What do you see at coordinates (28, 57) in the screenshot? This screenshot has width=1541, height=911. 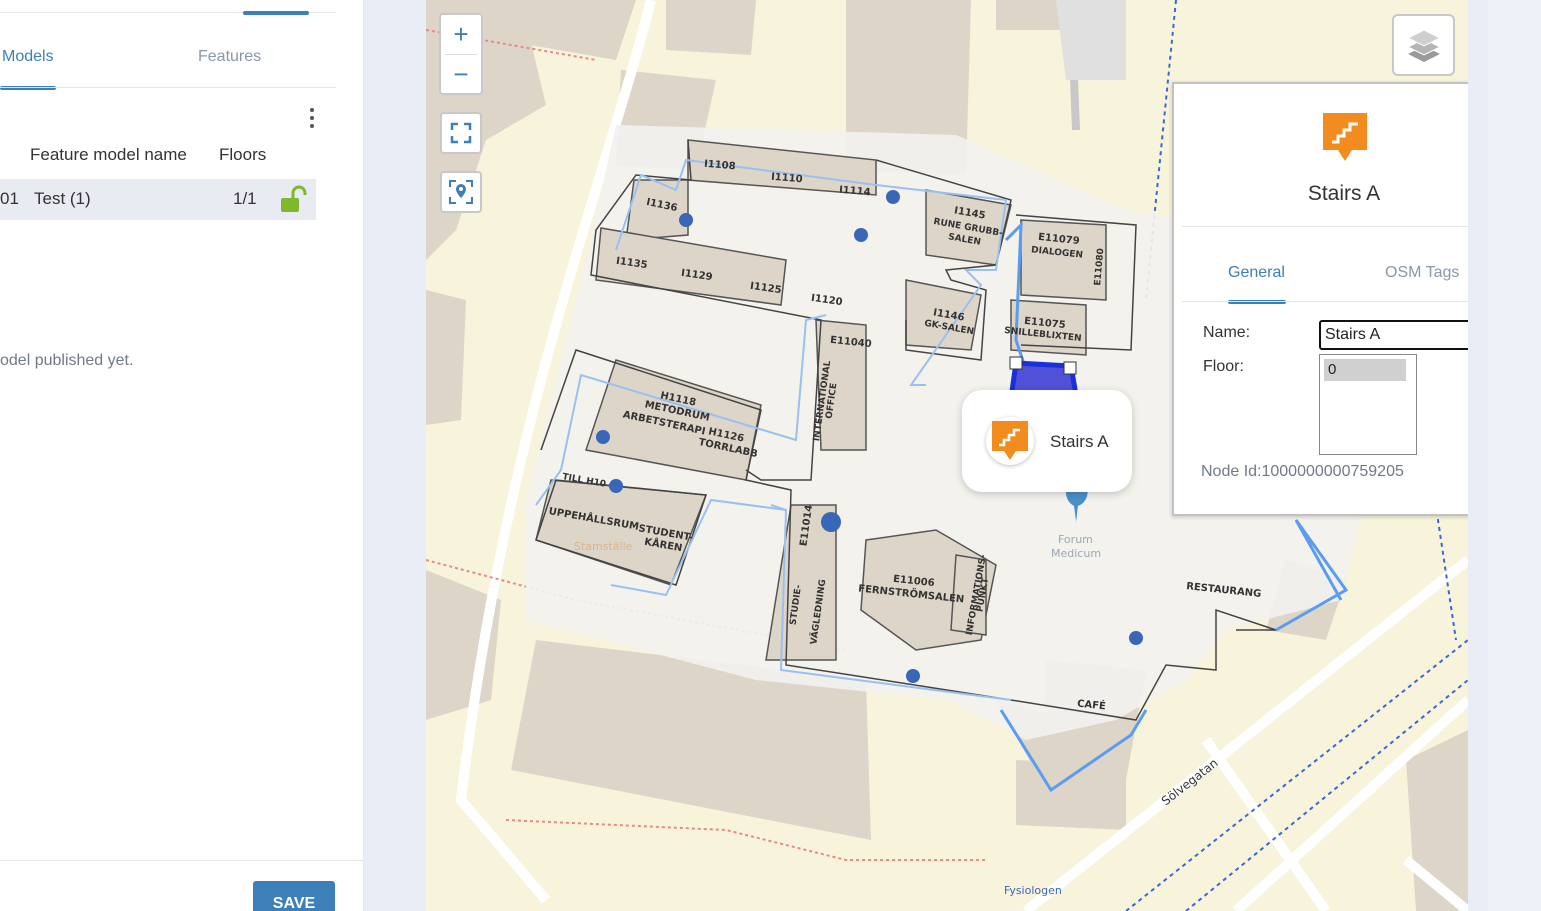 I see `tab-models: Models` at bounding box center [28, 57].